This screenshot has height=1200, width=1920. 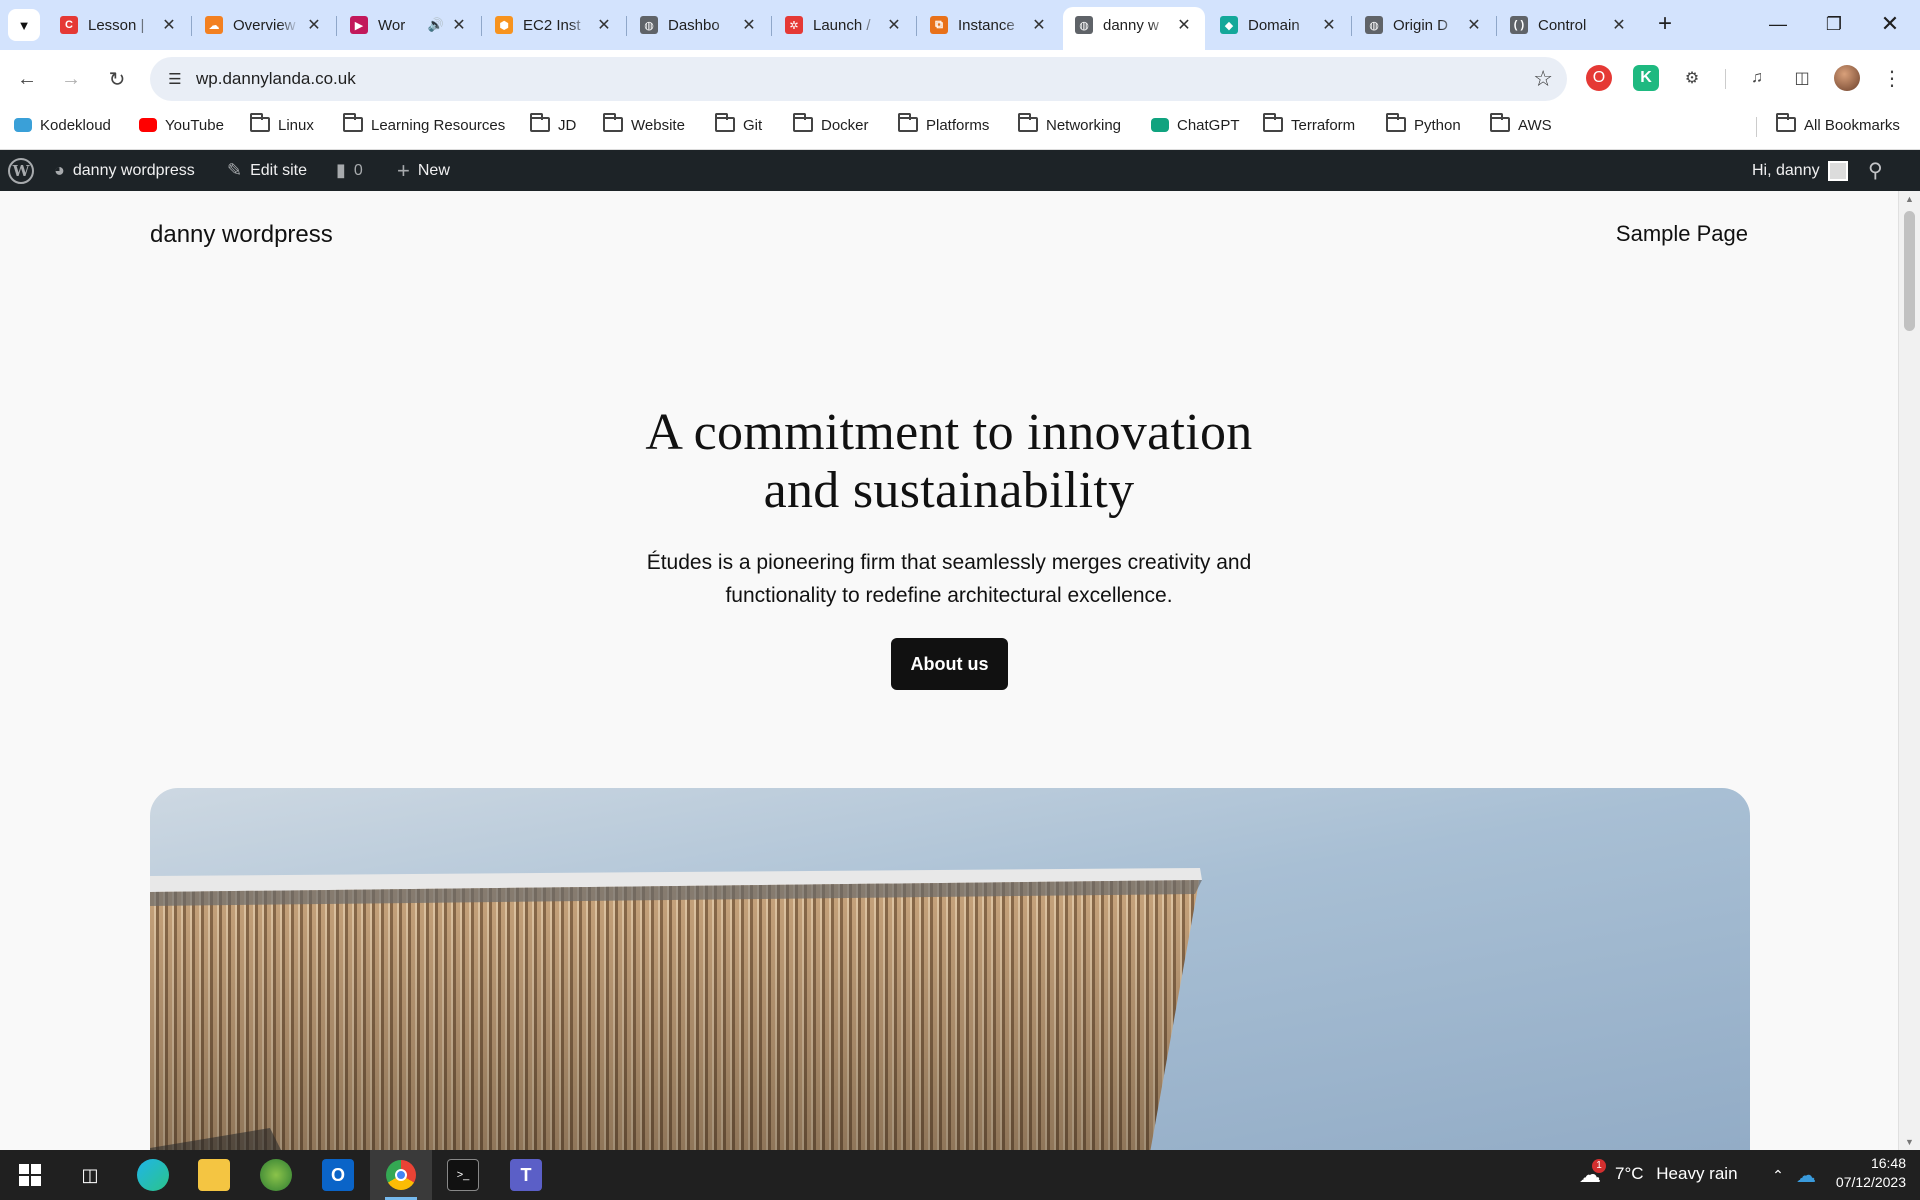 What do you see at coordinates (24, 25) in the screenshot?
I see `tab-search-button: ▼` at bounding box center [24, 25].